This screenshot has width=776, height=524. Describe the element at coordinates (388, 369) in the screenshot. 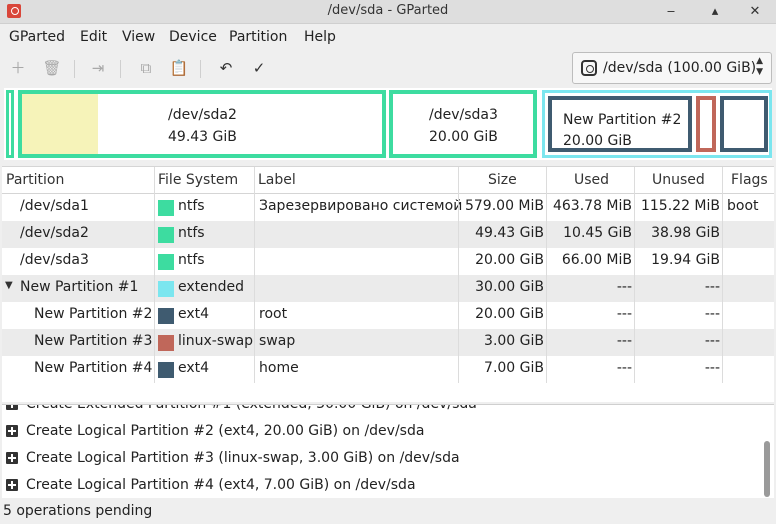

I see `table-row: New Partition #4 ext4 home 7.00 GiB --- ---` at that location.